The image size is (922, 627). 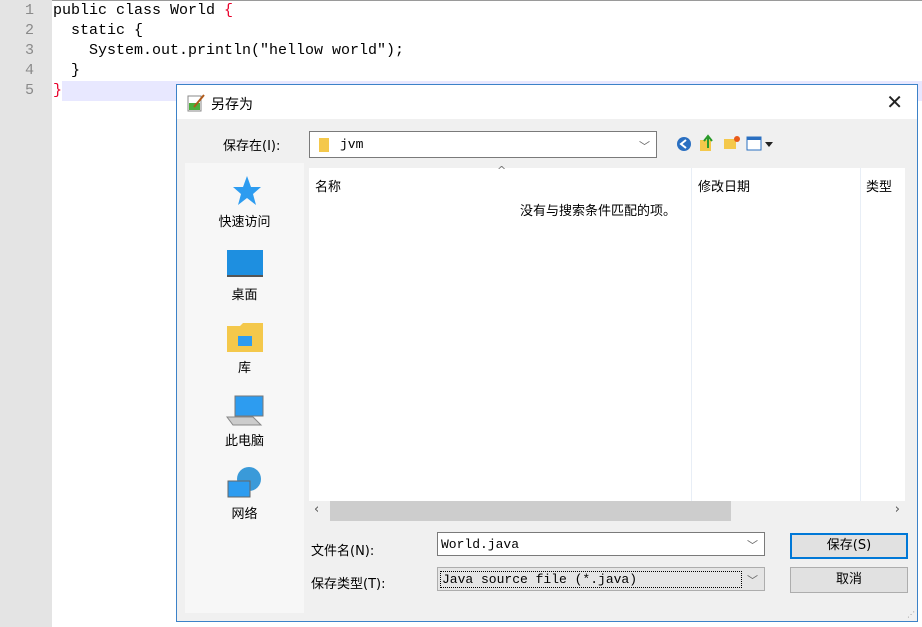 What do you see at coordinates (252, 146) in the screenshot?
I see `save-in-label: 保存在(I):` at bounding box center [252, 146].